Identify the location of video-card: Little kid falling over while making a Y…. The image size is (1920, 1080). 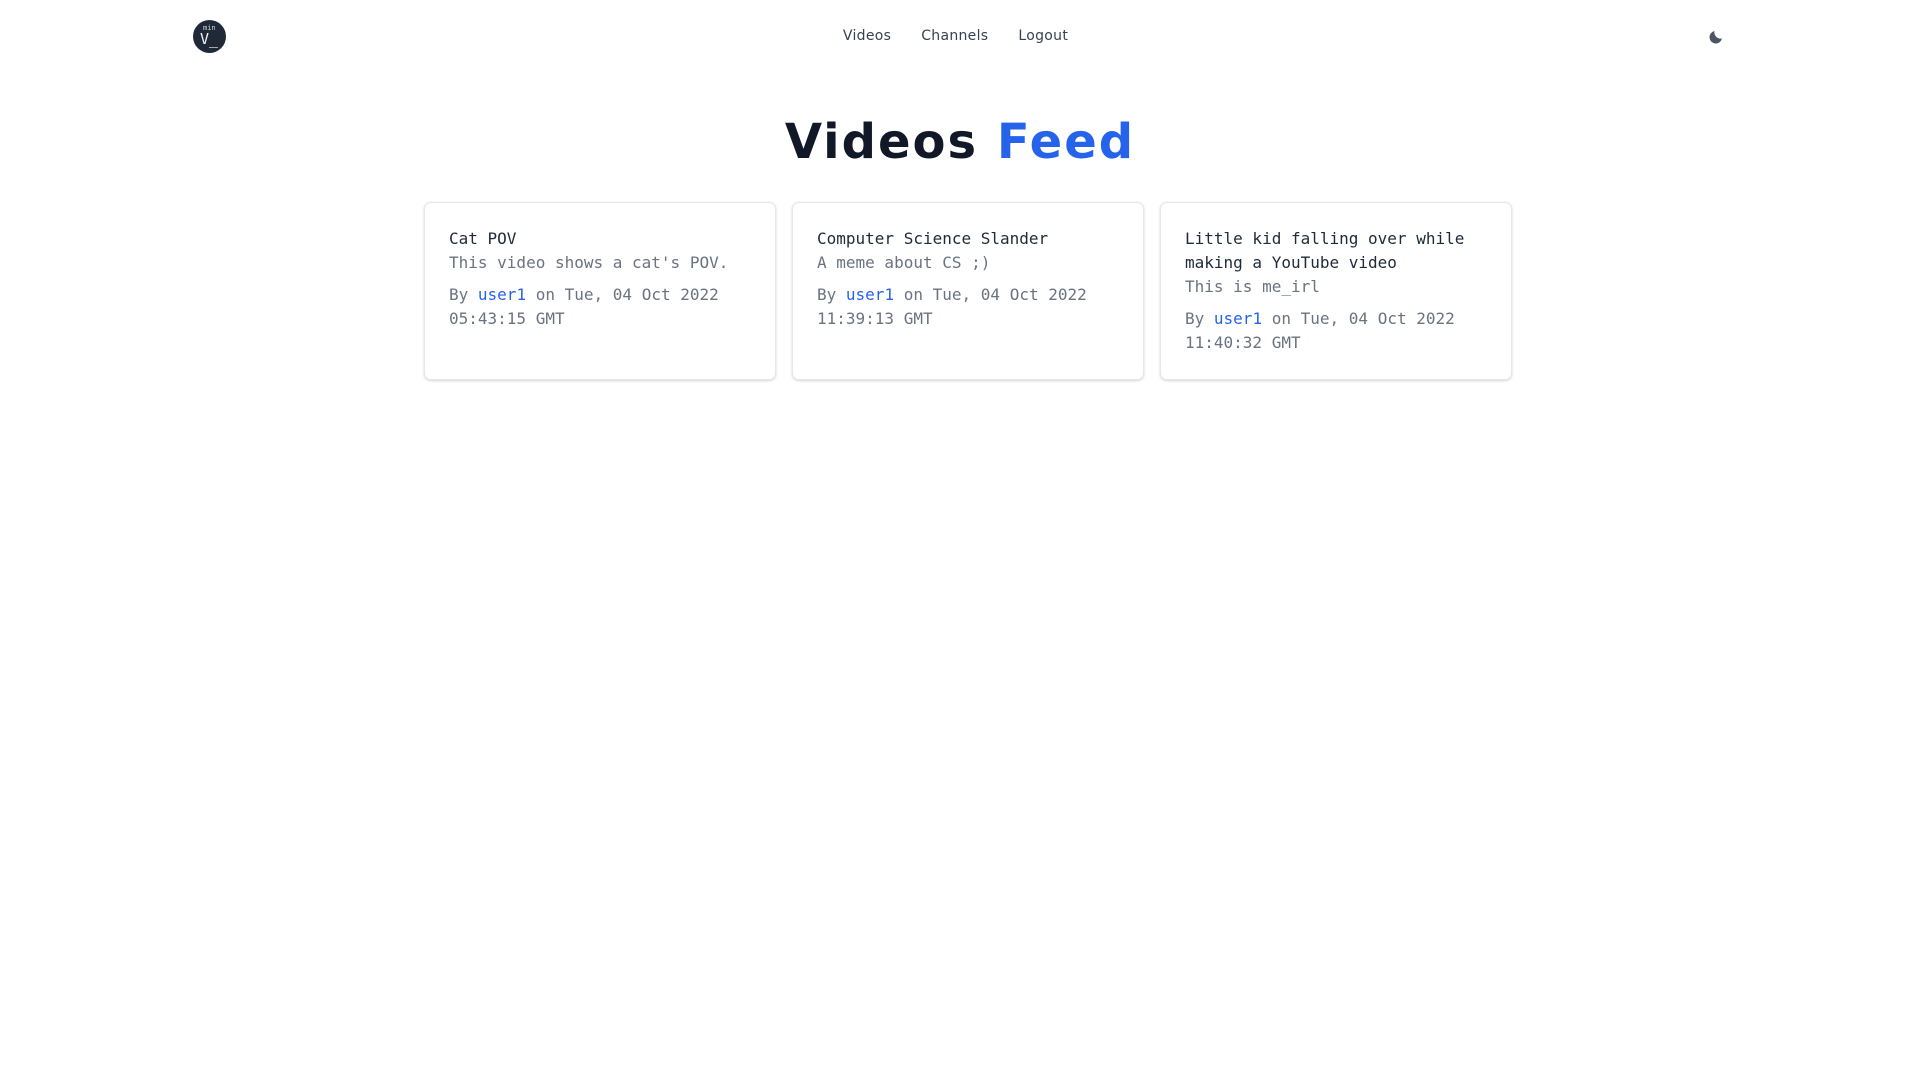
(1336, 291).